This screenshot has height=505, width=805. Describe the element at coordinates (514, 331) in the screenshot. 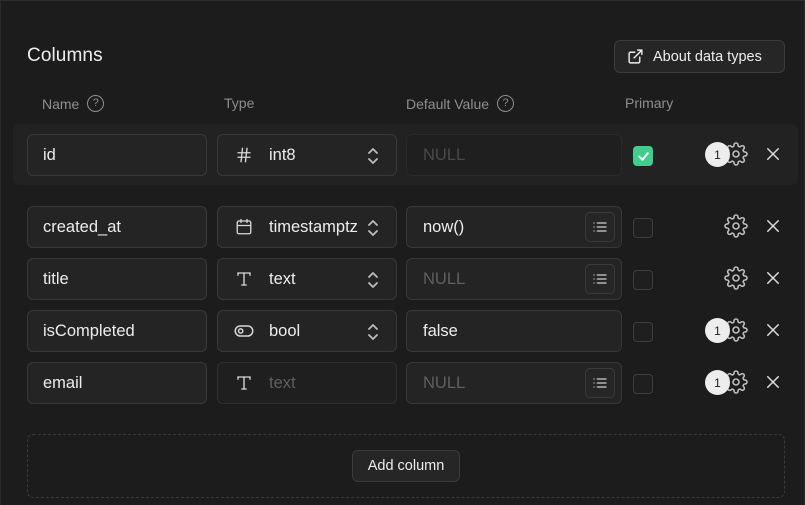

I see `default-value-input: false` at that location.